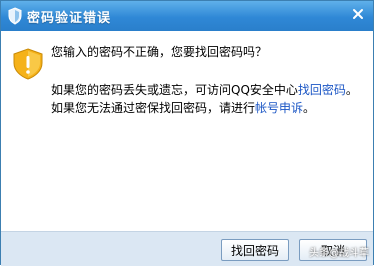 This screenshot has height=266, width=374. What do you see at coordinates (322, 90) in the screenshot?
I see `recover-password-link: 找回密码` at bounding box center [322, 90].